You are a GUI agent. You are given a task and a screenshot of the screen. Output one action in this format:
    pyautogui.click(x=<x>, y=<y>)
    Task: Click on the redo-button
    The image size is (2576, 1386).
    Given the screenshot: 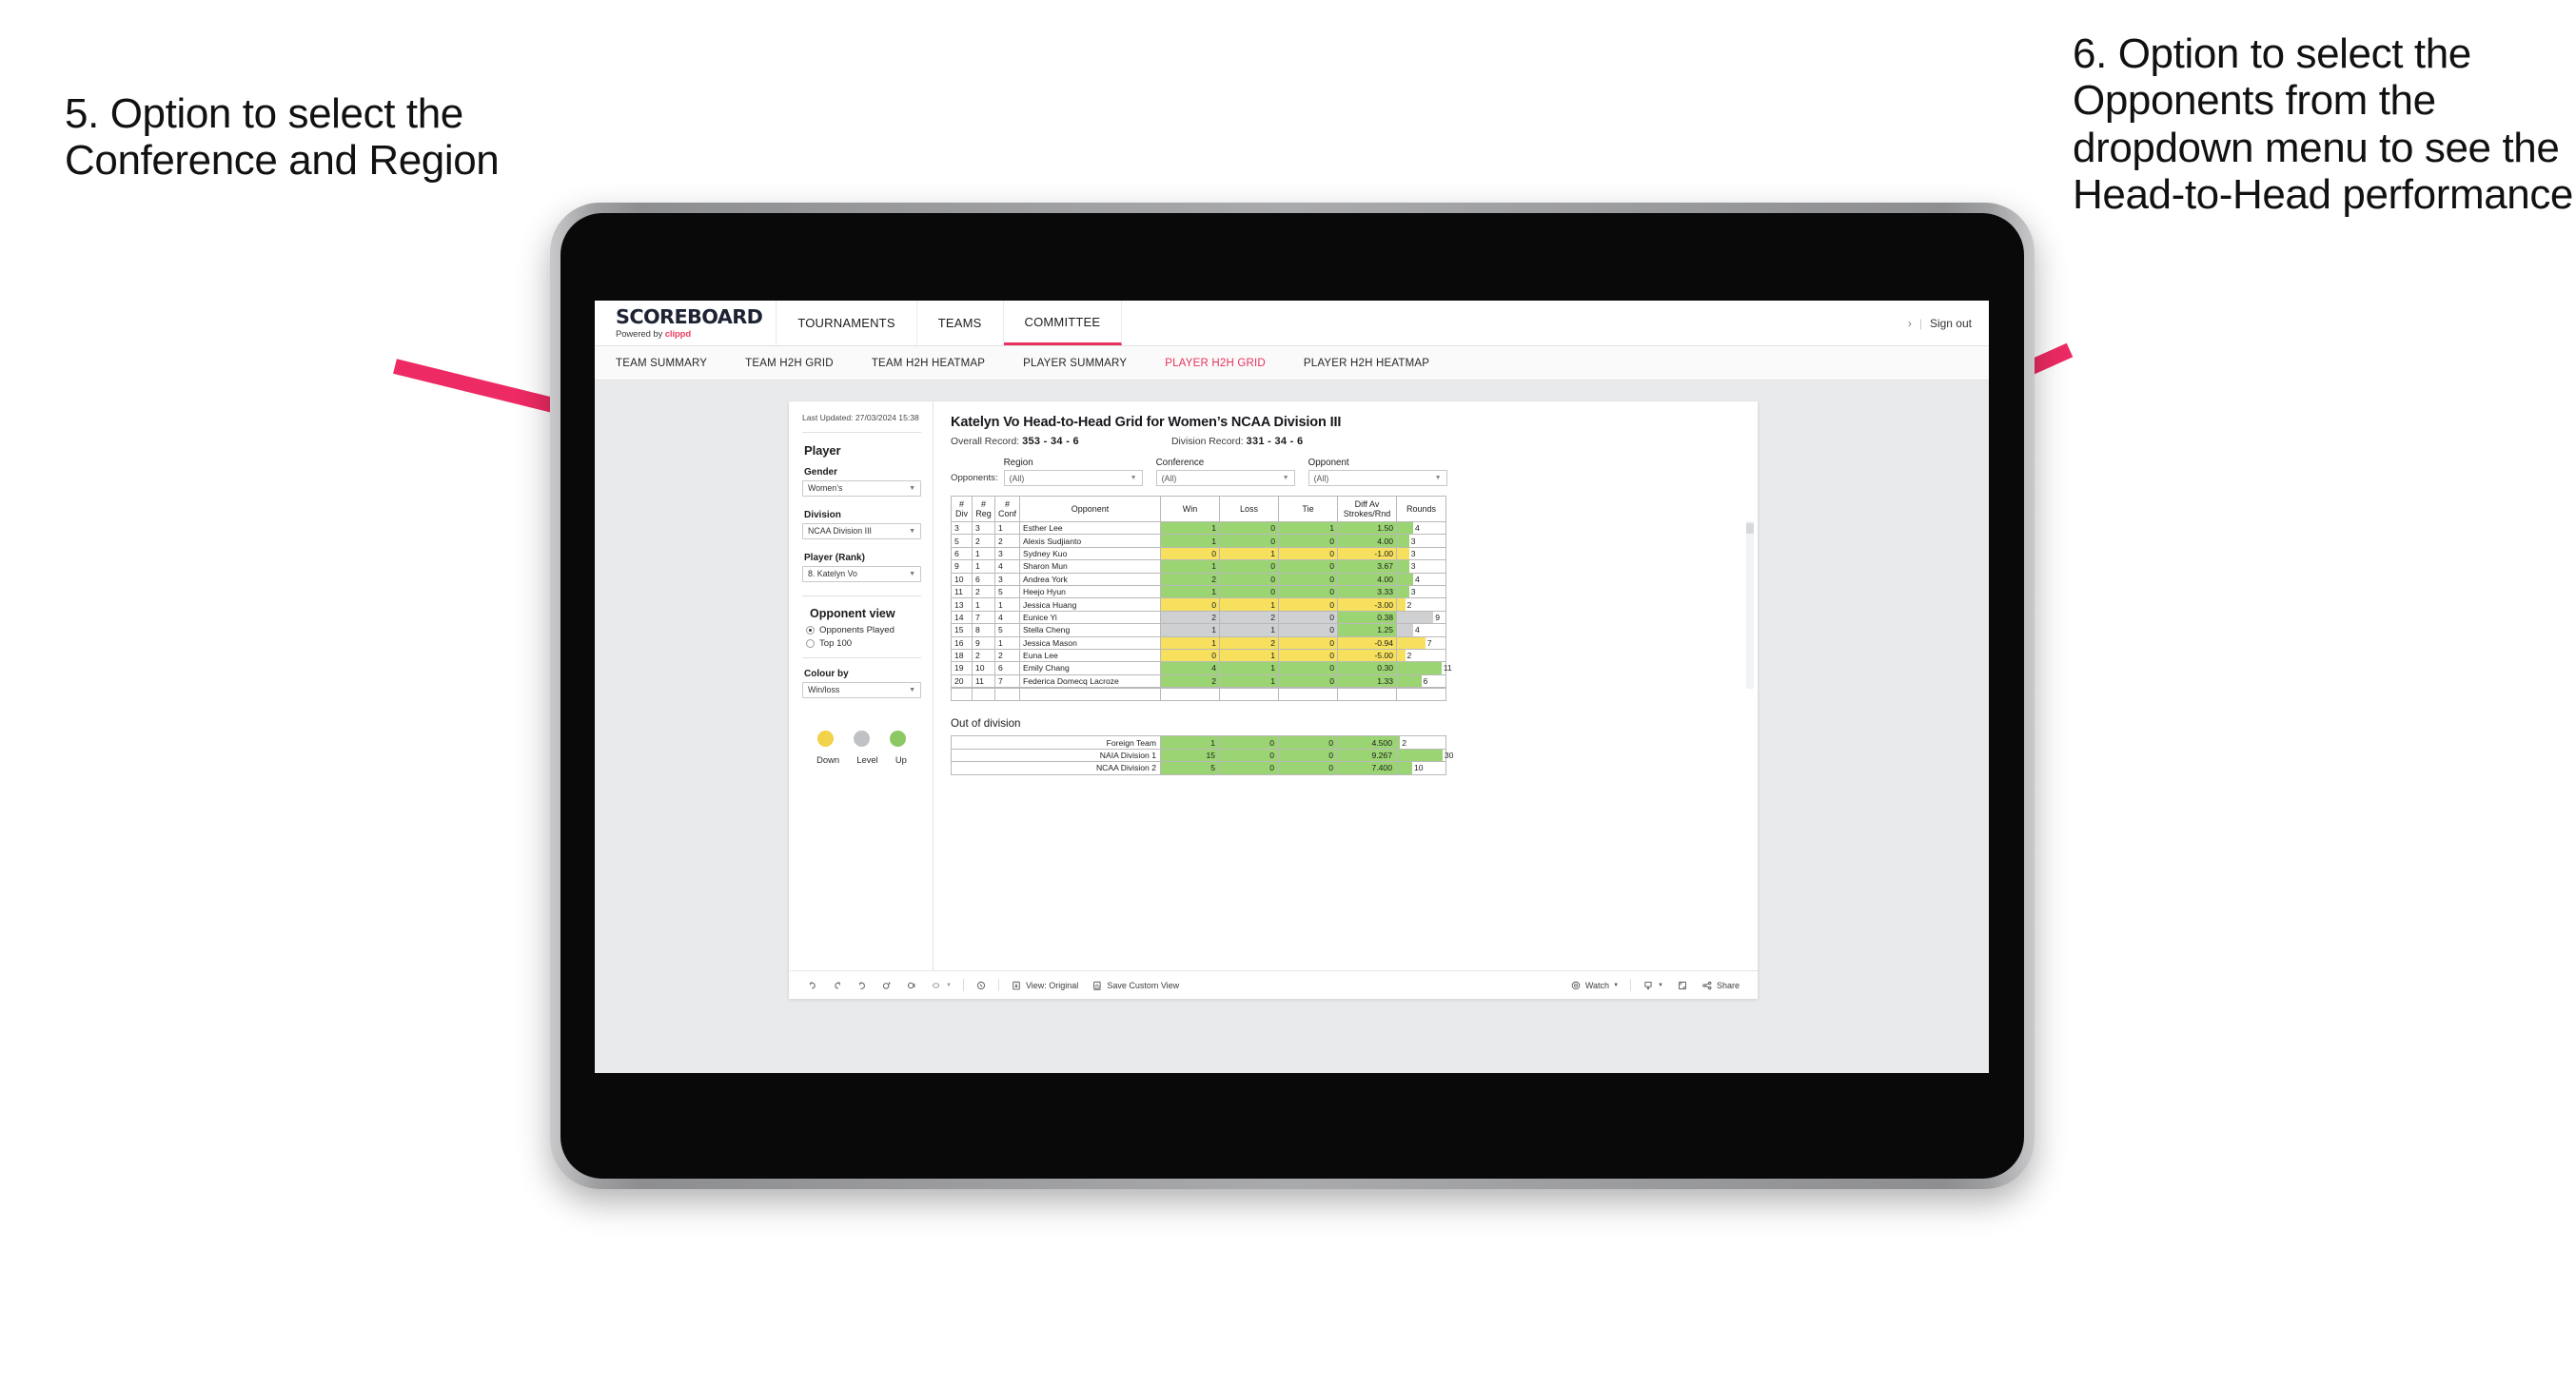 What is the action you would take?
    pyautogui.click(x=837, y=985)
    